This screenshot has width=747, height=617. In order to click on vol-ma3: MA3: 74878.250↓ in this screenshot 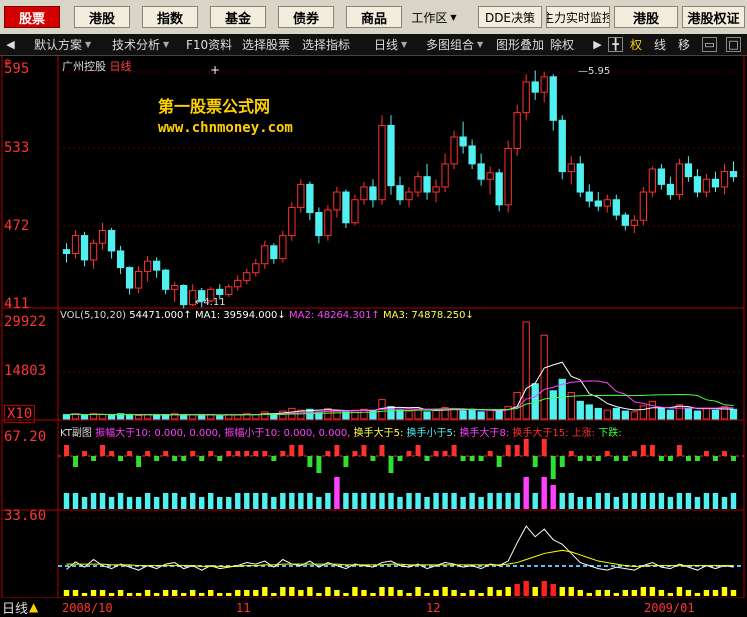, I will do `click(428, 315)`.